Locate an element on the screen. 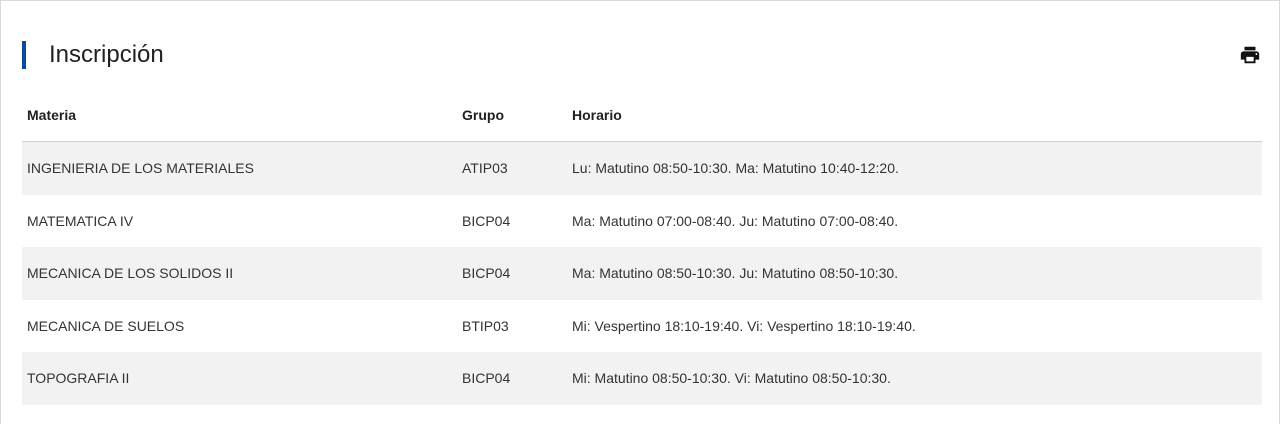 Image resolution: width=1282 pixels, height=424 pixels. cell-materia: TOPOGRAFIA II is located at coordinates (239, 378).